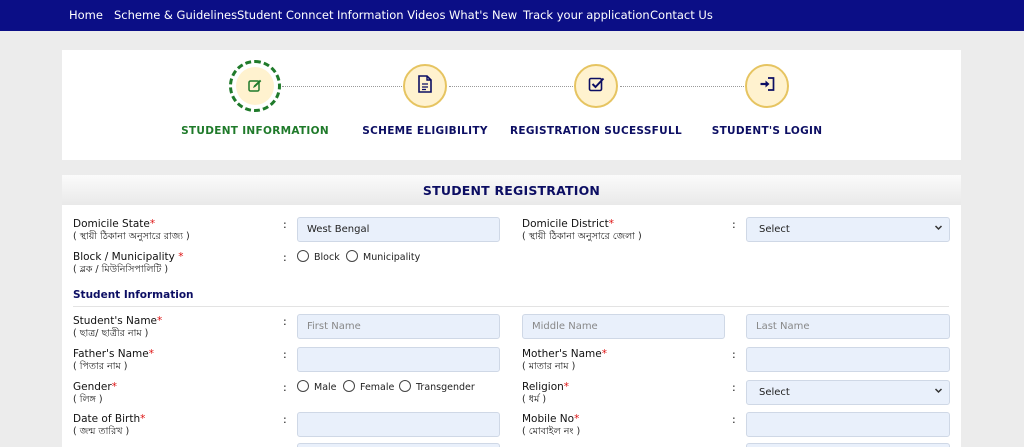  I want to click on mobile-input, so click(848, 424).